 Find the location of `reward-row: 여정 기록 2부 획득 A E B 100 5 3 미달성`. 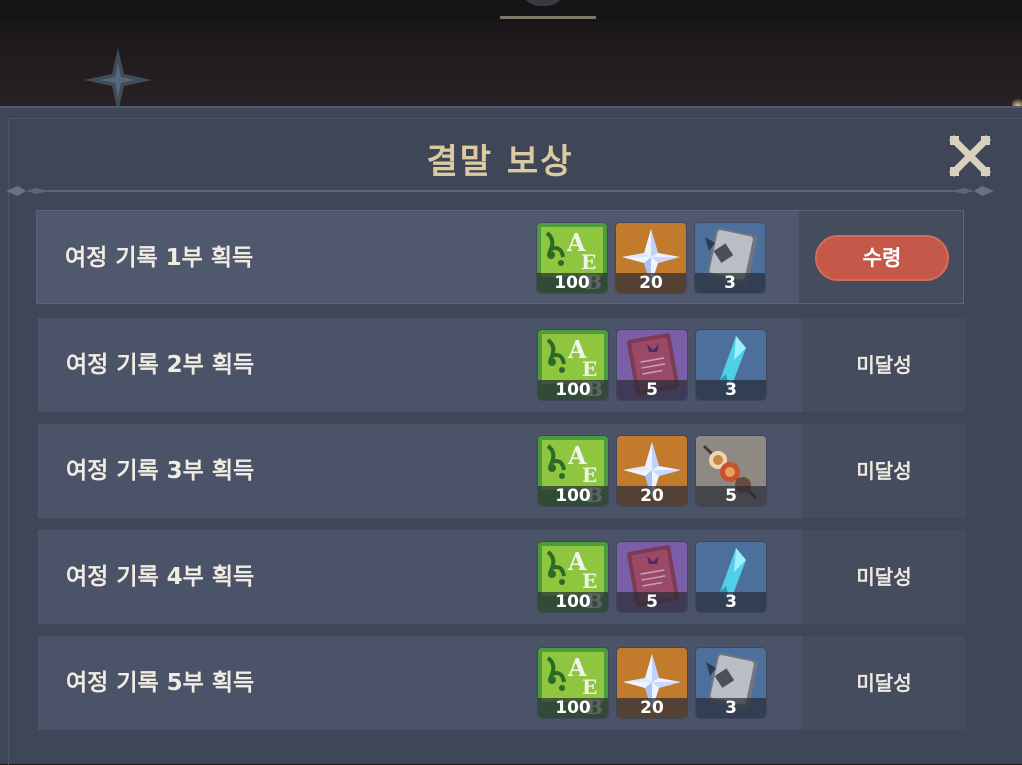

reward-row: 여정 기록 2부 획득 A E B 100 5 3 미달성 is located at coordinates (502, 365).